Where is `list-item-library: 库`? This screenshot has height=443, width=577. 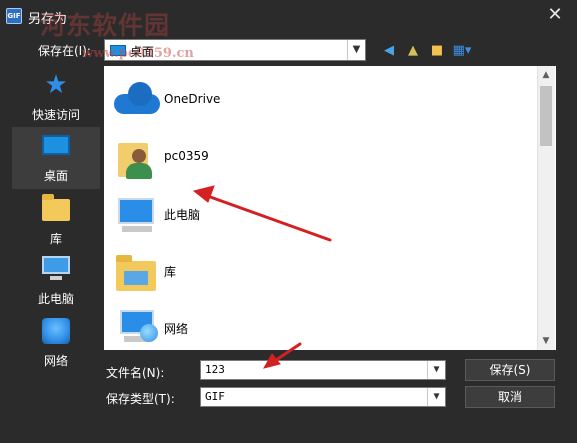
list-item-library: 库 is located at coordinates (320, 271).